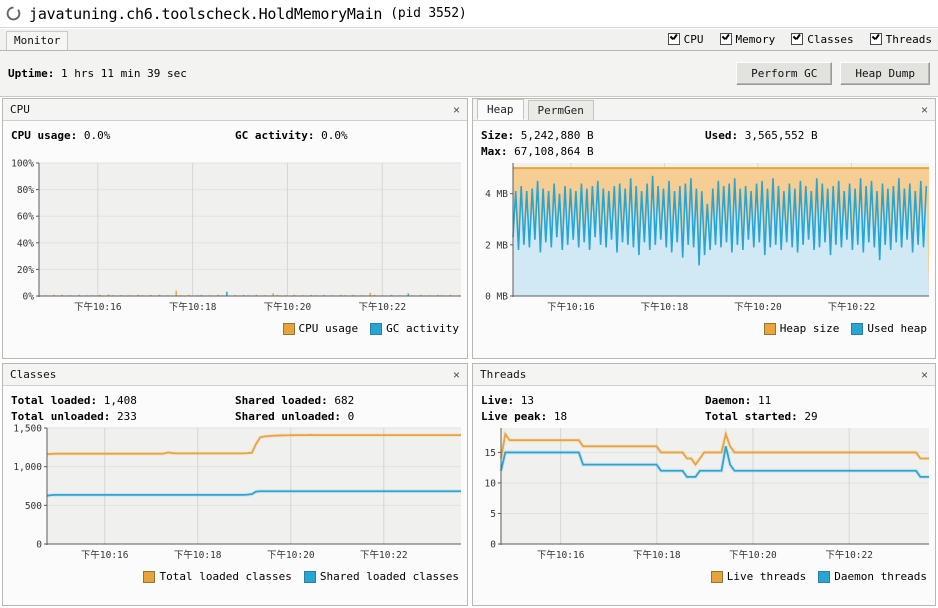  Describe the element at coordinates (33, 374) in the screenshot. I see `classes-panel-title: Classes` at that location.